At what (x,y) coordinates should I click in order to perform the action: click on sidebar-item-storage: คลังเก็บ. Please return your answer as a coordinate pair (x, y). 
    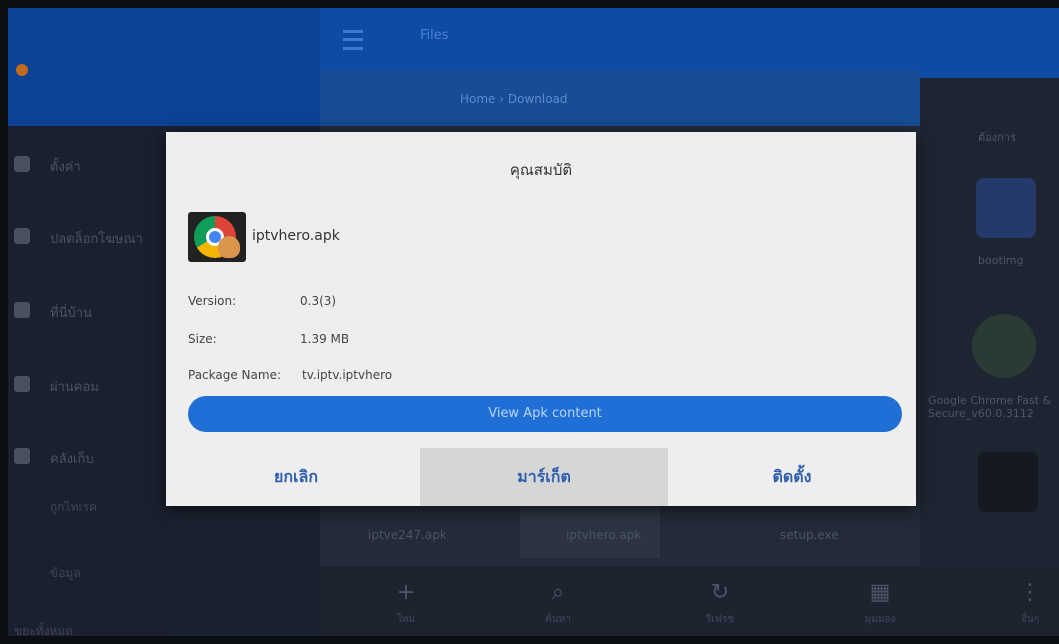
    Looking at the image, I should click on (88, 458).